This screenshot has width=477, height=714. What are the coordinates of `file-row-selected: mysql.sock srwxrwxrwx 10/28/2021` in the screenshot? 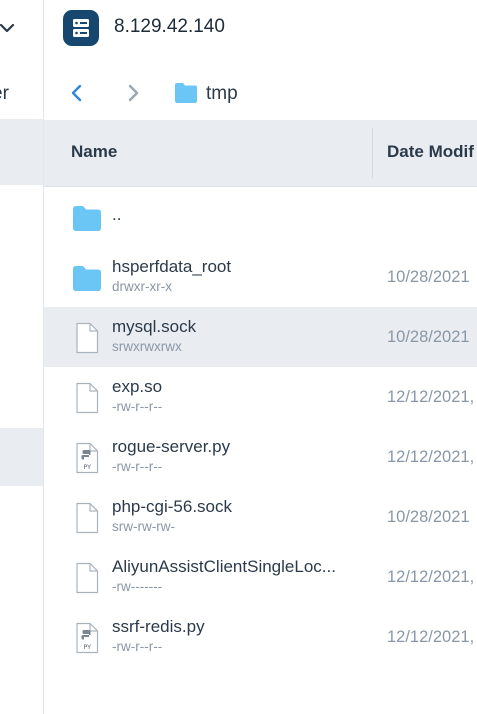 It's located at (260, 337).